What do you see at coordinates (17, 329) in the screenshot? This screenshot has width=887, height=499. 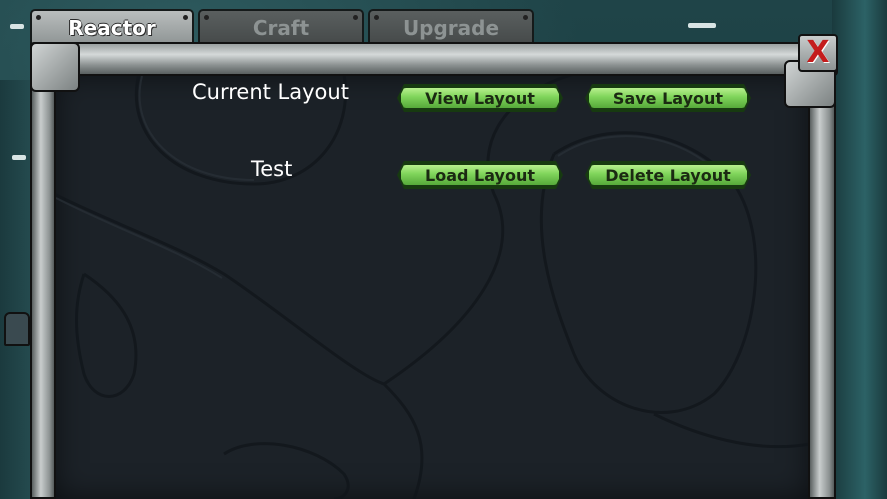 I see `background-droid` at bounding box center [17, 329].